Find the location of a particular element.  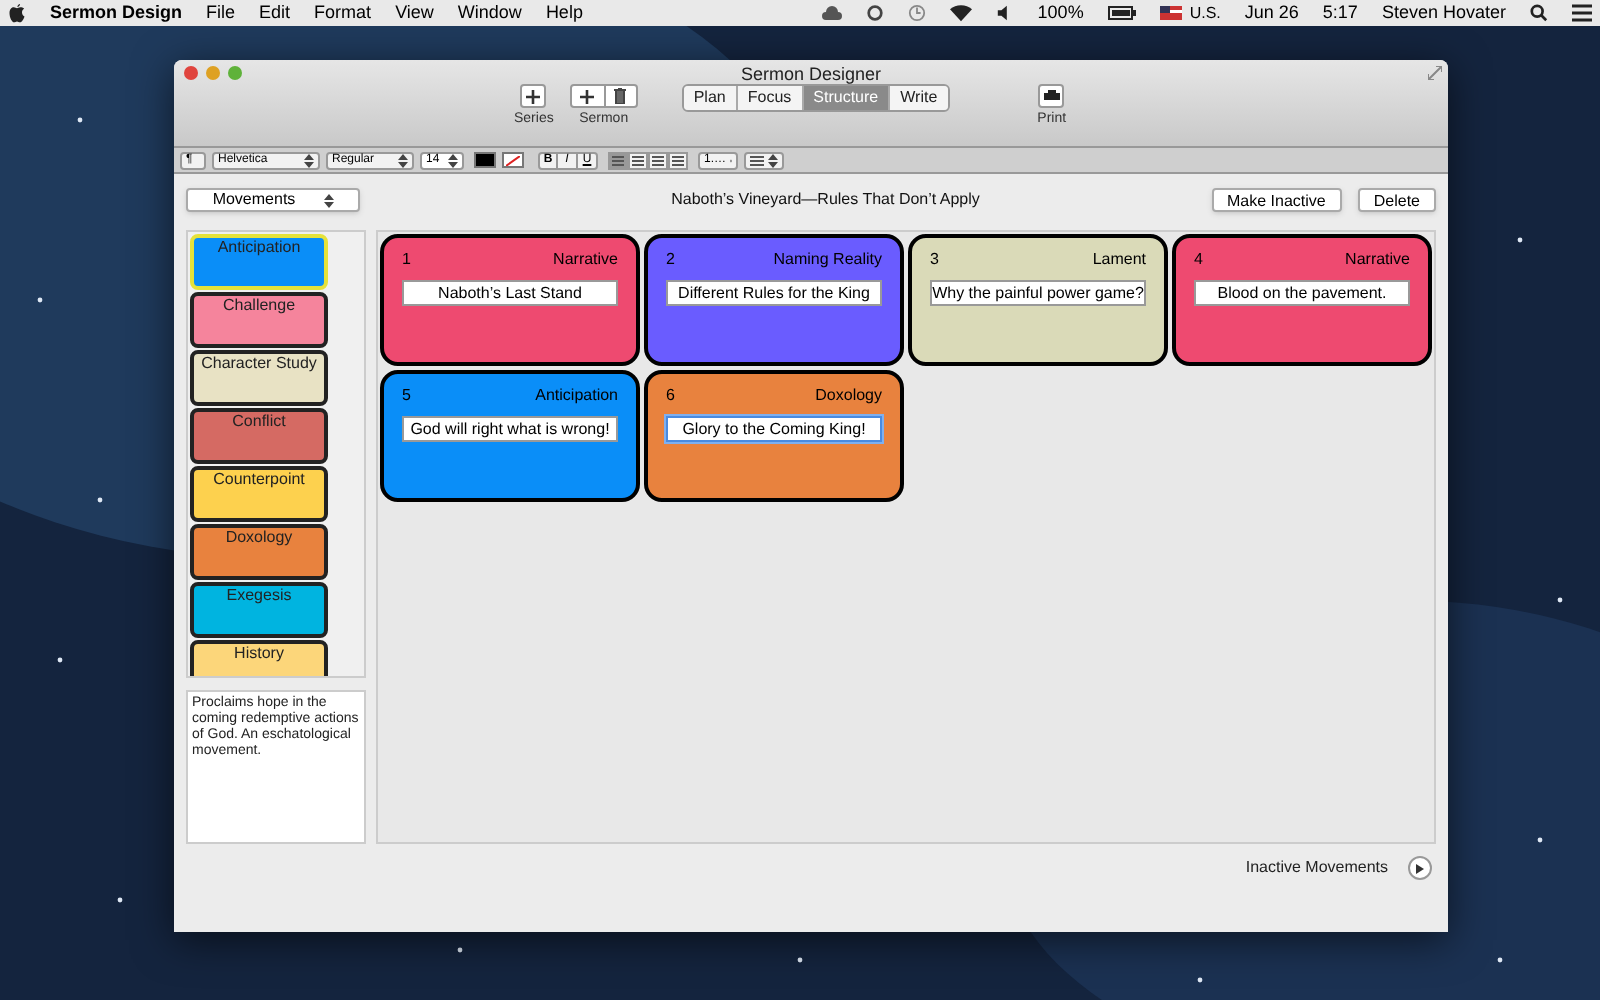

delete-sermon-button is located at coordinates (621, 96).